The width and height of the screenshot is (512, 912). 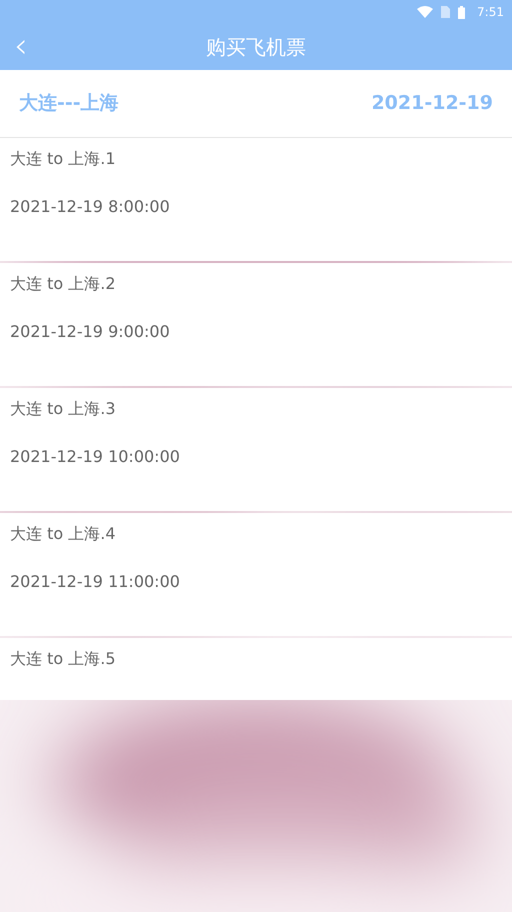 I want to click on battery-icon, so click(x=462, y=12).